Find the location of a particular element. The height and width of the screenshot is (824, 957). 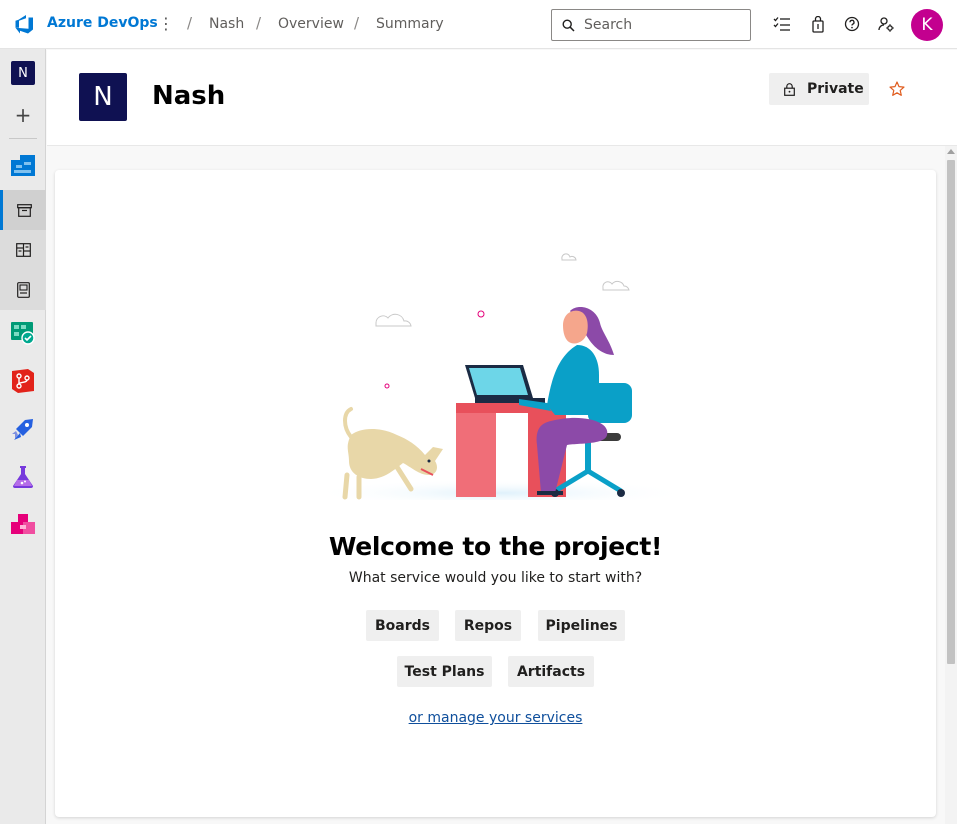

breadcrumb-summary: Summary is located at coordinates (410, 24).